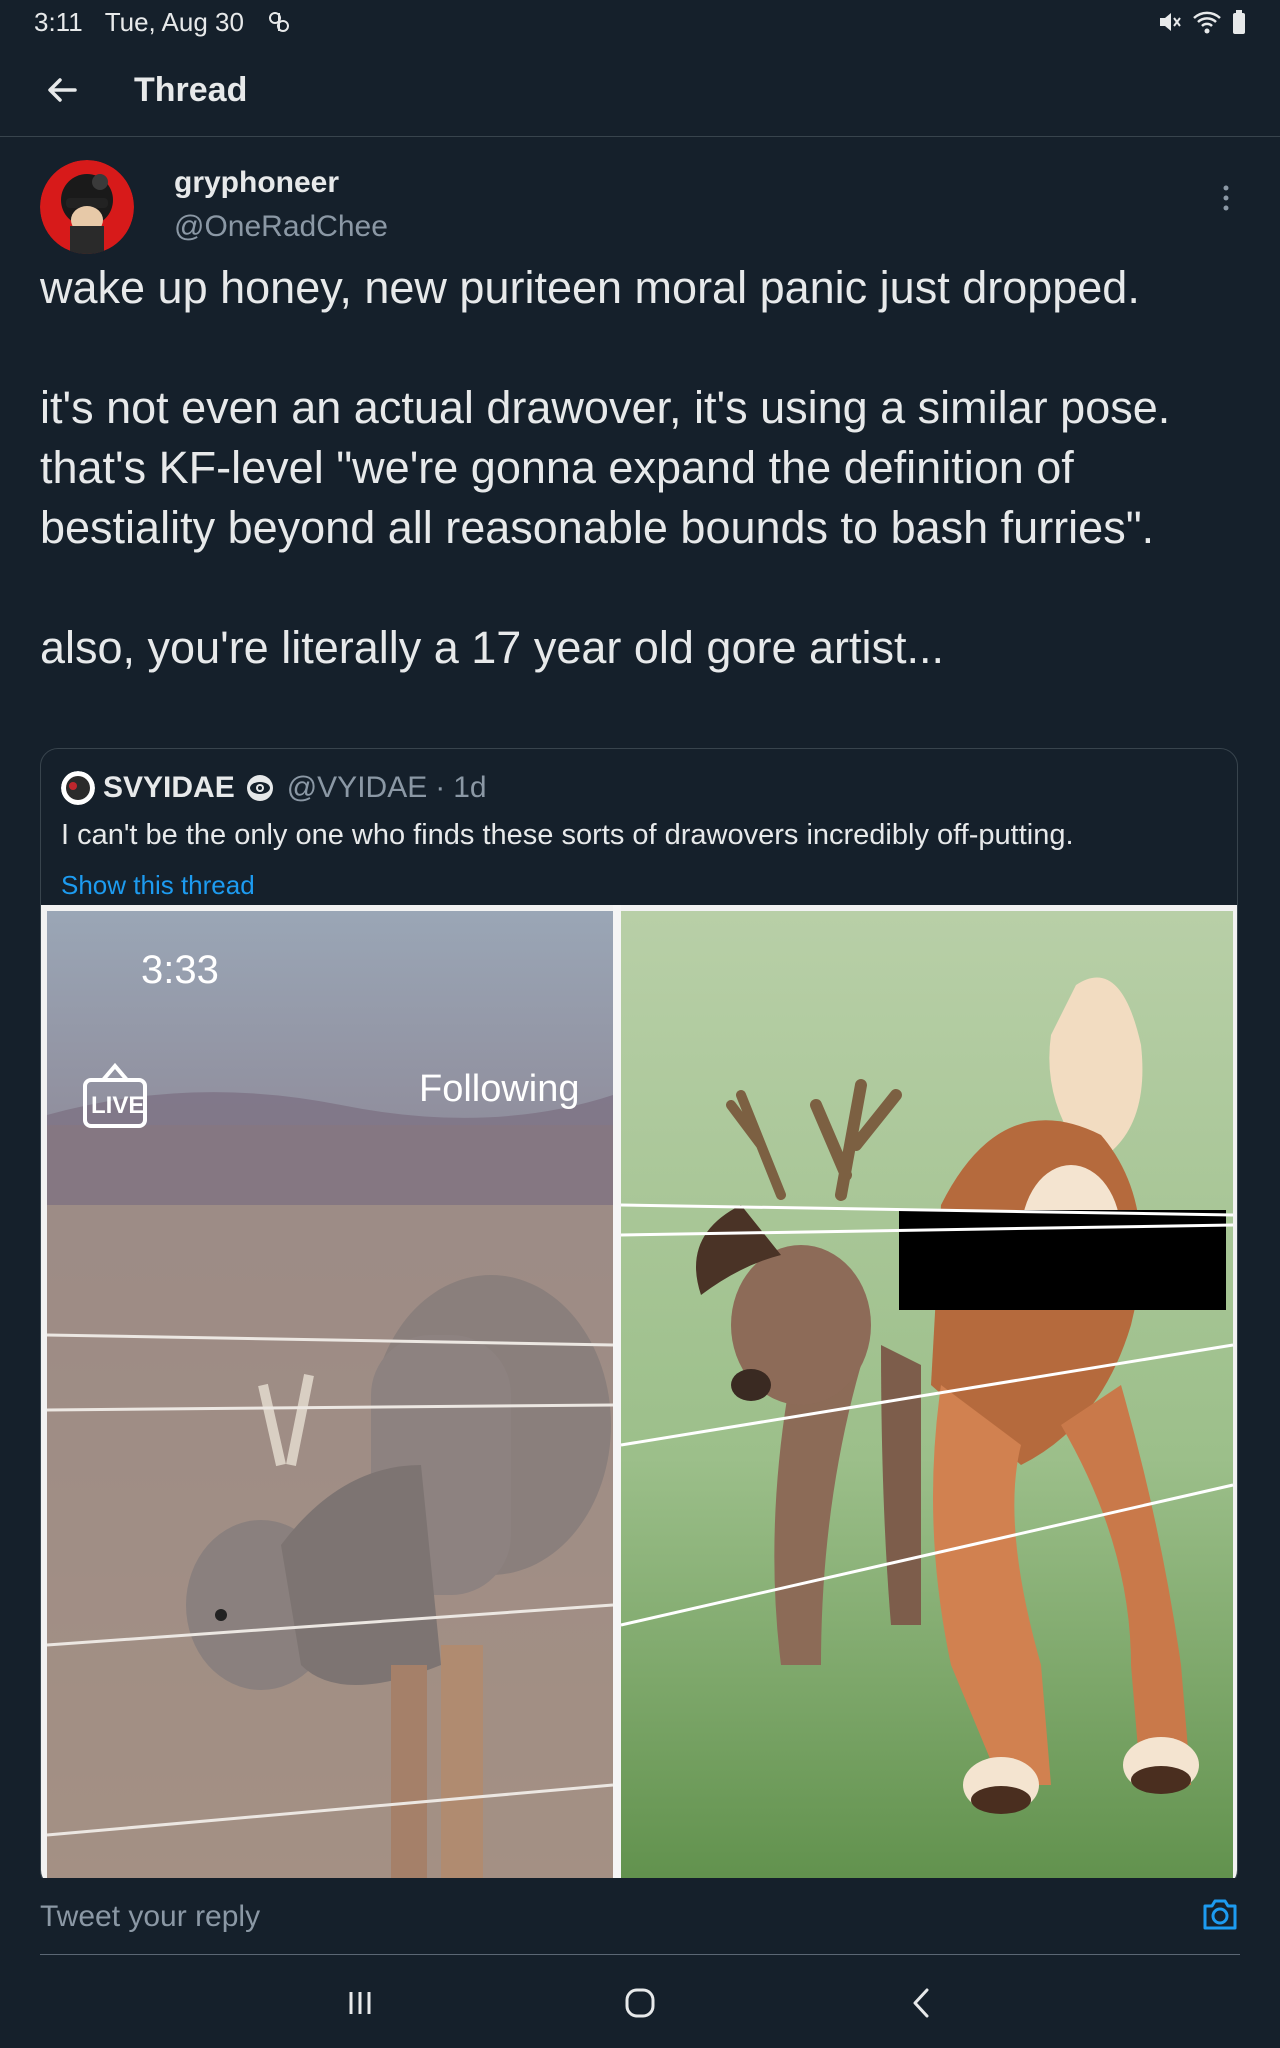 The width and height of the screenshot is (1280, 2048). I want to click on avatar-image, so click(87, 207).